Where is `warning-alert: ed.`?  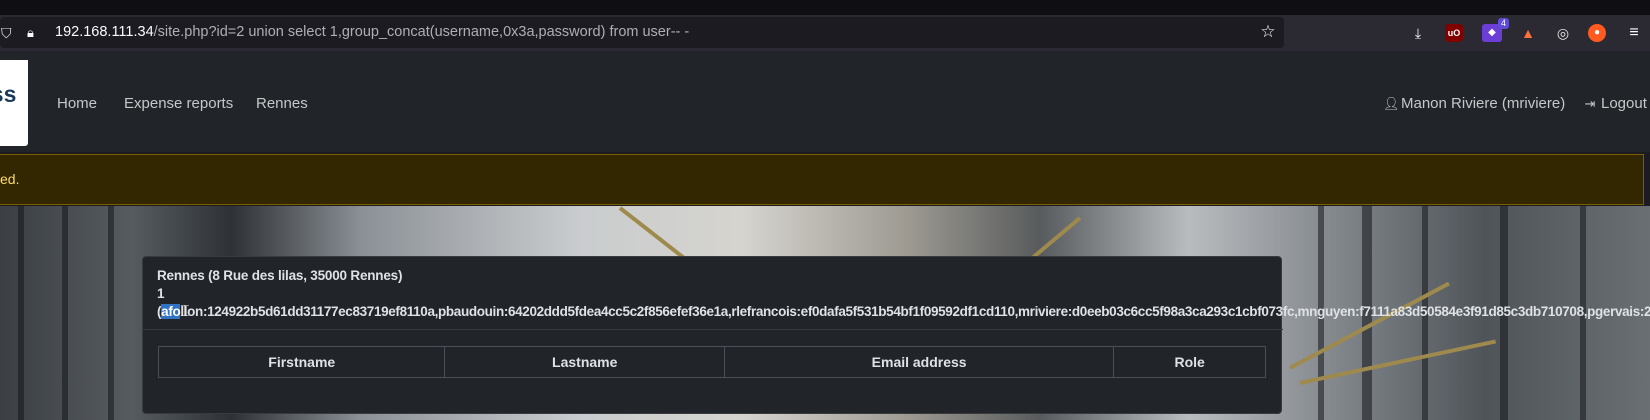
warning-alert: ed. is located at coordinates (822, 179).